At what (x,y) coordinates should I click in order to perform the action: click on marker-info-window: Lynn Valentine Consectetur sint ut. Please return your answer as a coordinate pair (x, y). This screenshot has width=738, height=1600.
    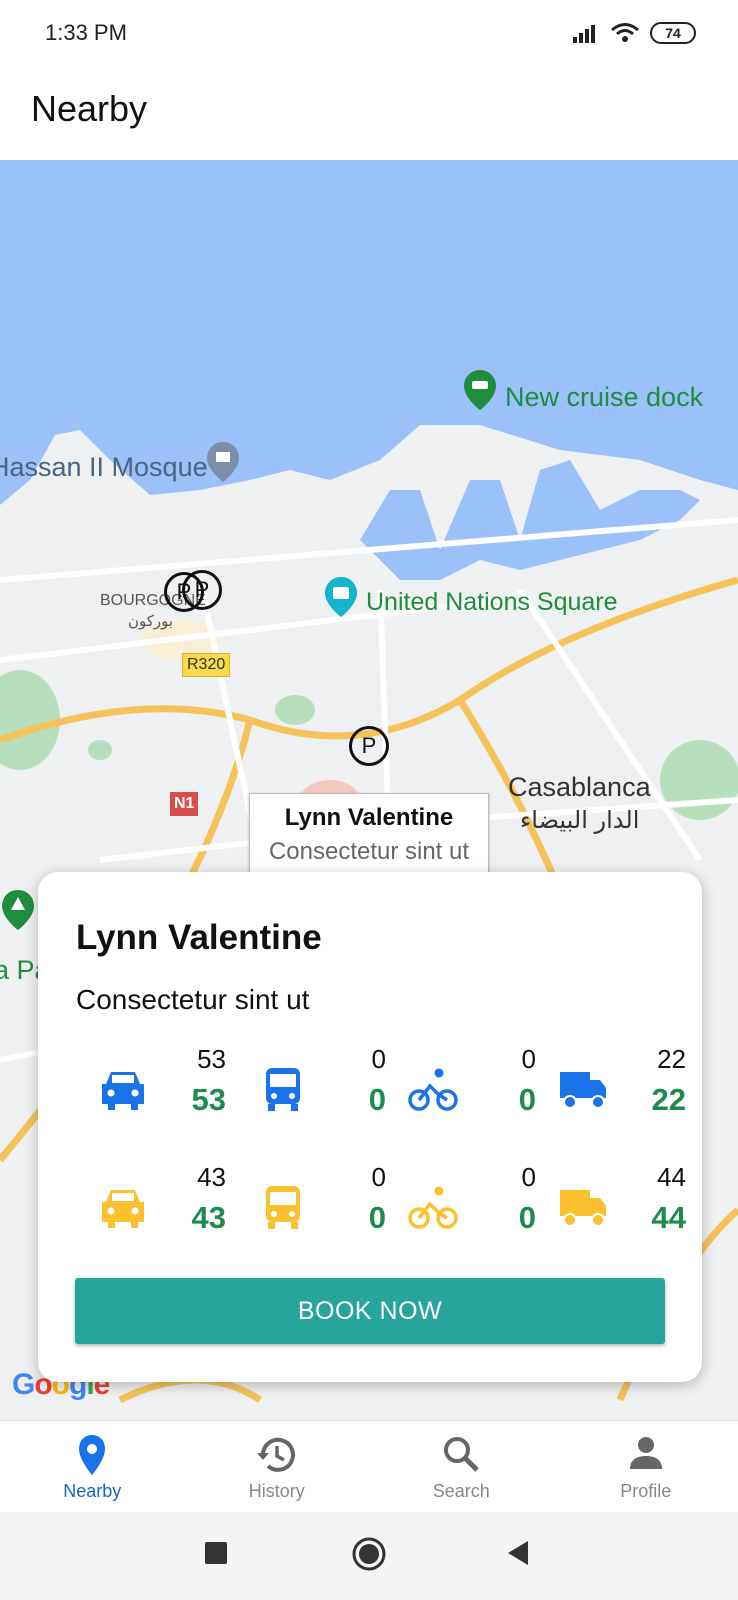
    Looking at the image, I should click on (369, 839).